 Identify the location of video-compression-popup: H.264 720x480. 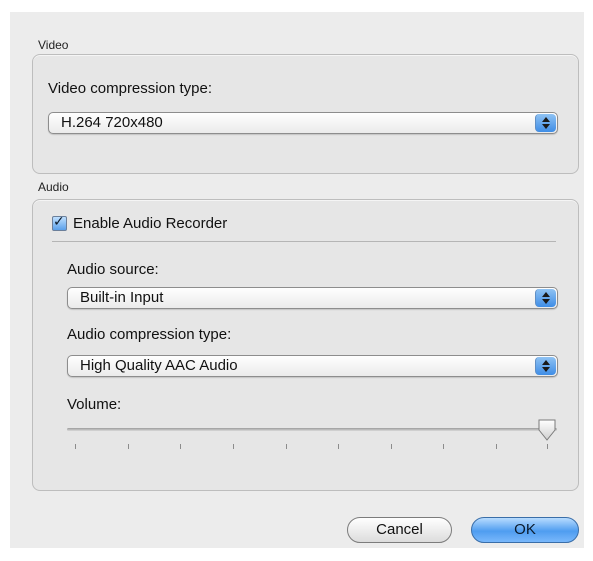
(303, 123).